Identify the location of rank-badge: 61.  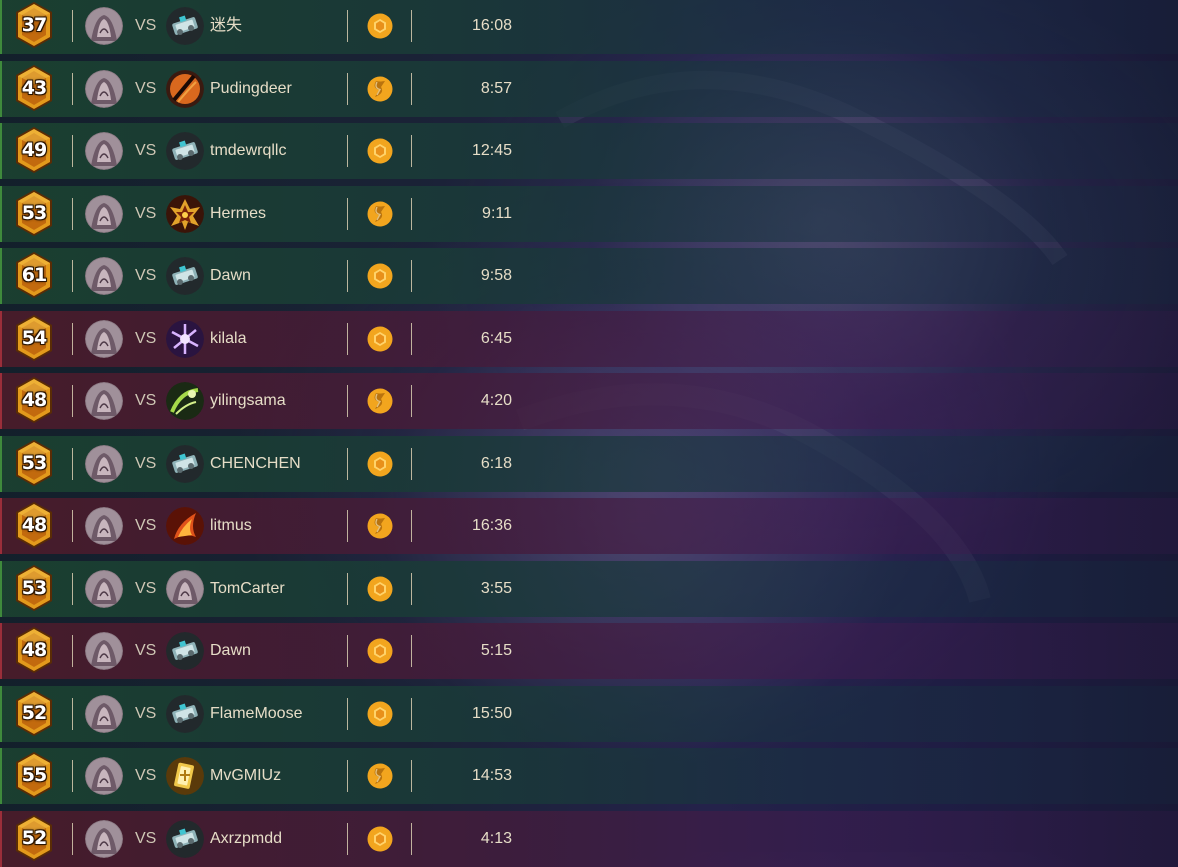
(34, 275).